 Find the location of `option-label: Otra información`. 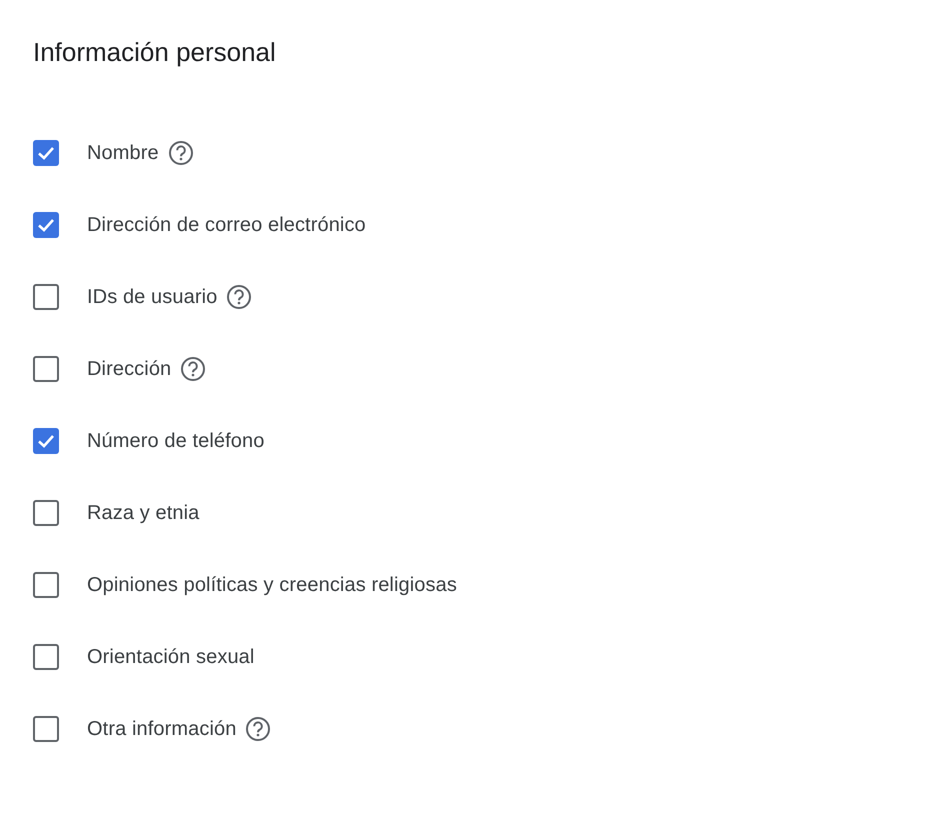

option-label: Otra información is located at coordinates (161, 729).